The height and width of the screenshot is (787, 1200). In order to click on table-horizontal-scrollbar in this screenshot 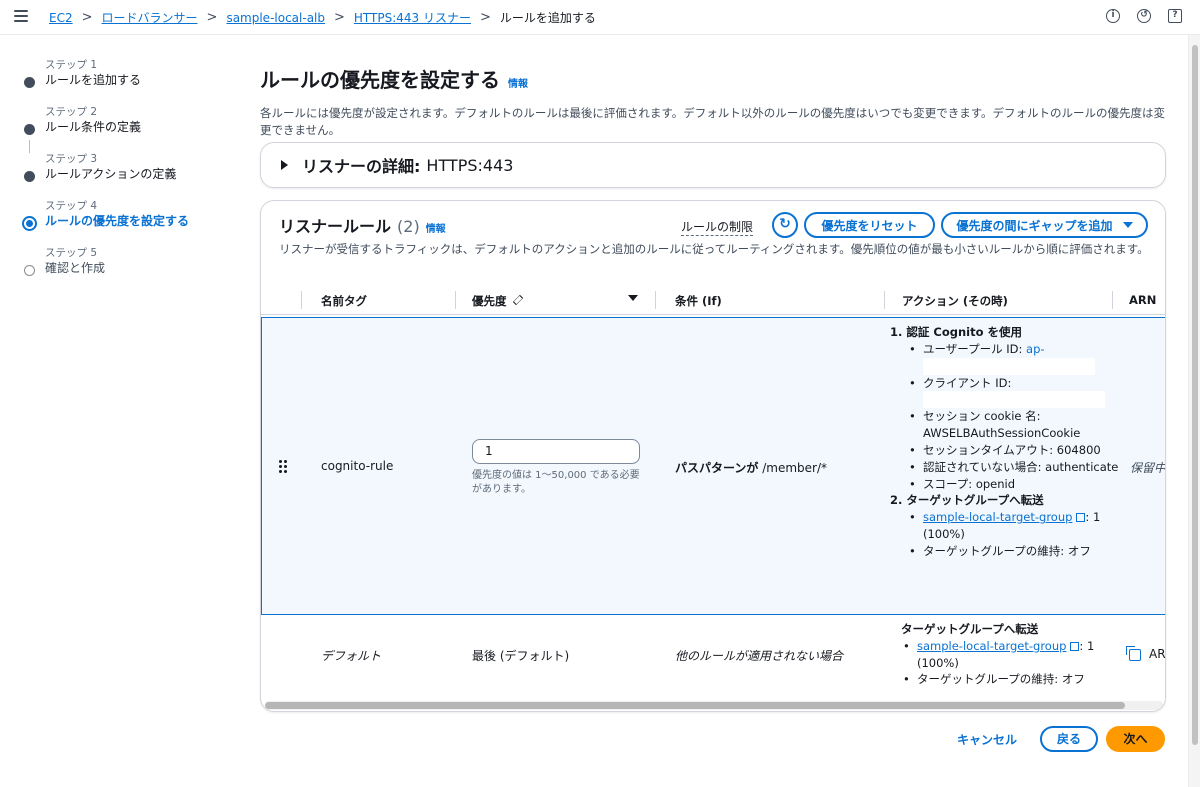, I will do `click(714, 705)`.